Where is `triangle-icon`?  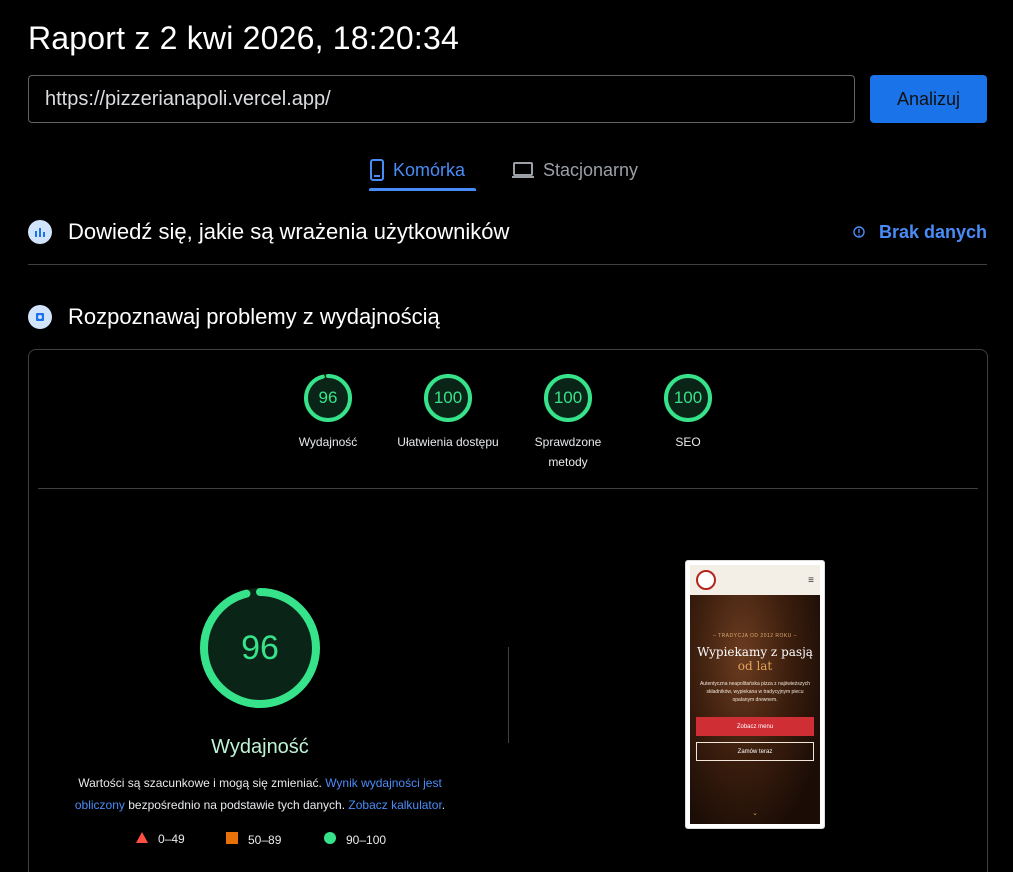
triangle-icon is located at coordinates (142, 839).